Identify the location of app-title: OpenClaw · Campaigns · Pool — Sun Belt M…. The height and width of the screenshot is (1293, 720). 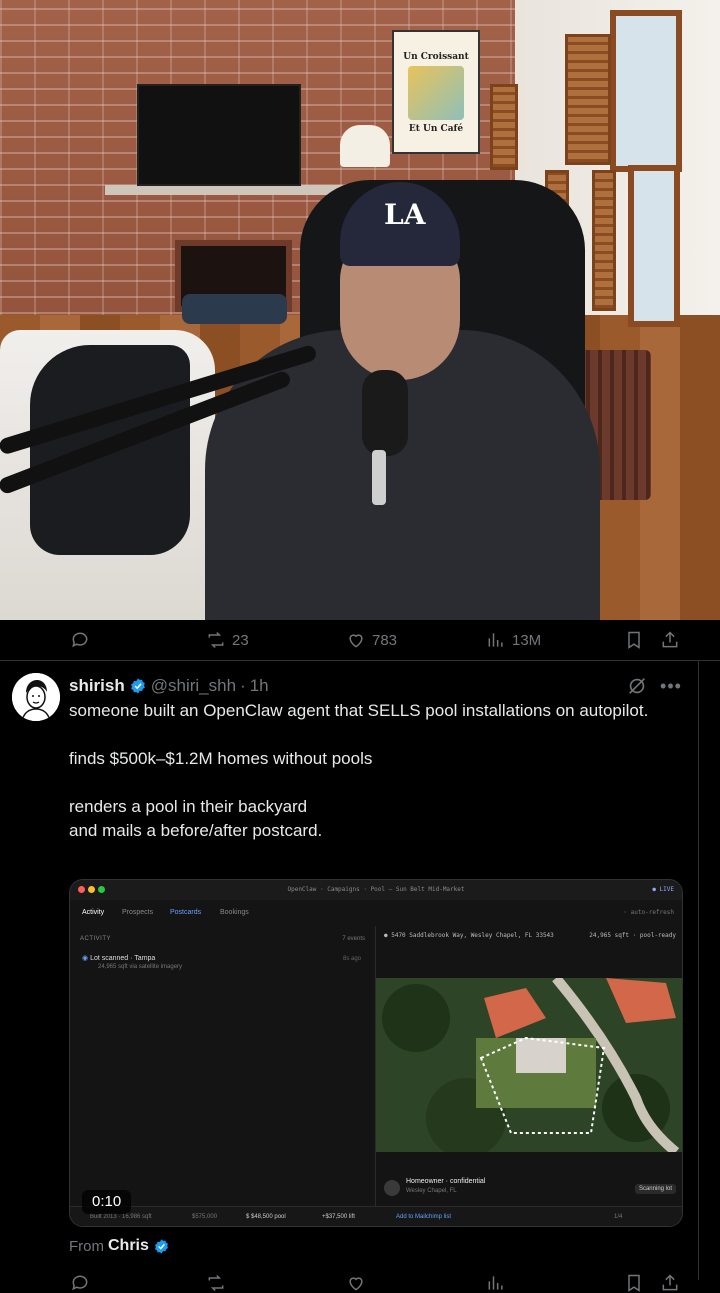
(376, 889).